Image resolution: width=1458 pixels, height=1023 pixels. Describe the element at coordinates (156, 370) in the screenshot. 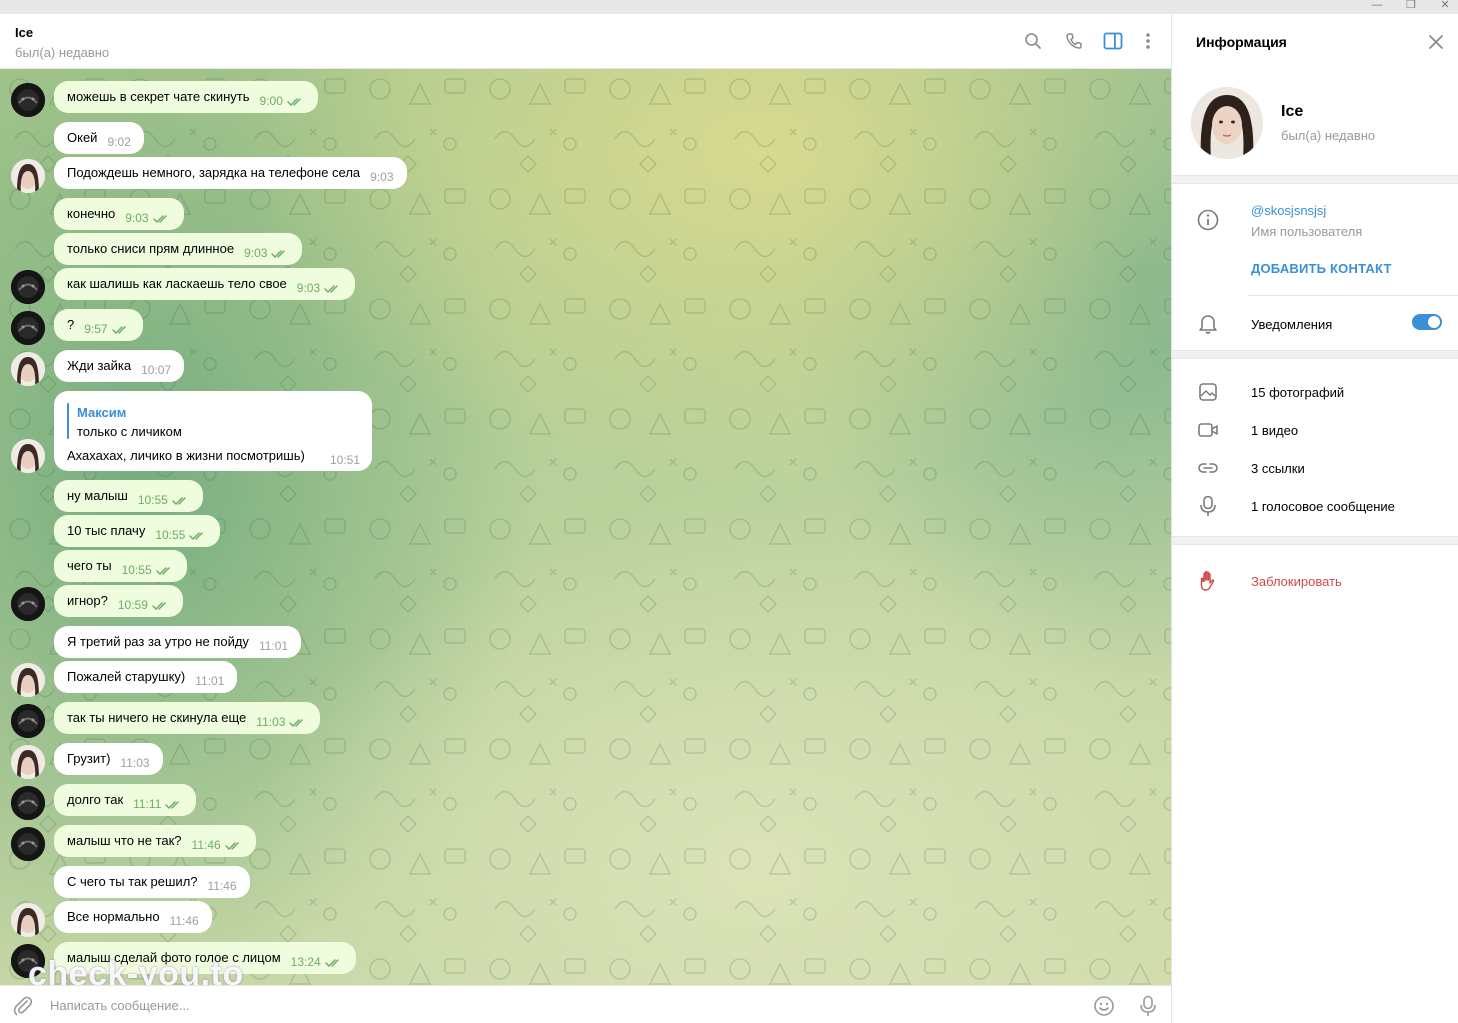

I see `message-time: 10:07` at that location.